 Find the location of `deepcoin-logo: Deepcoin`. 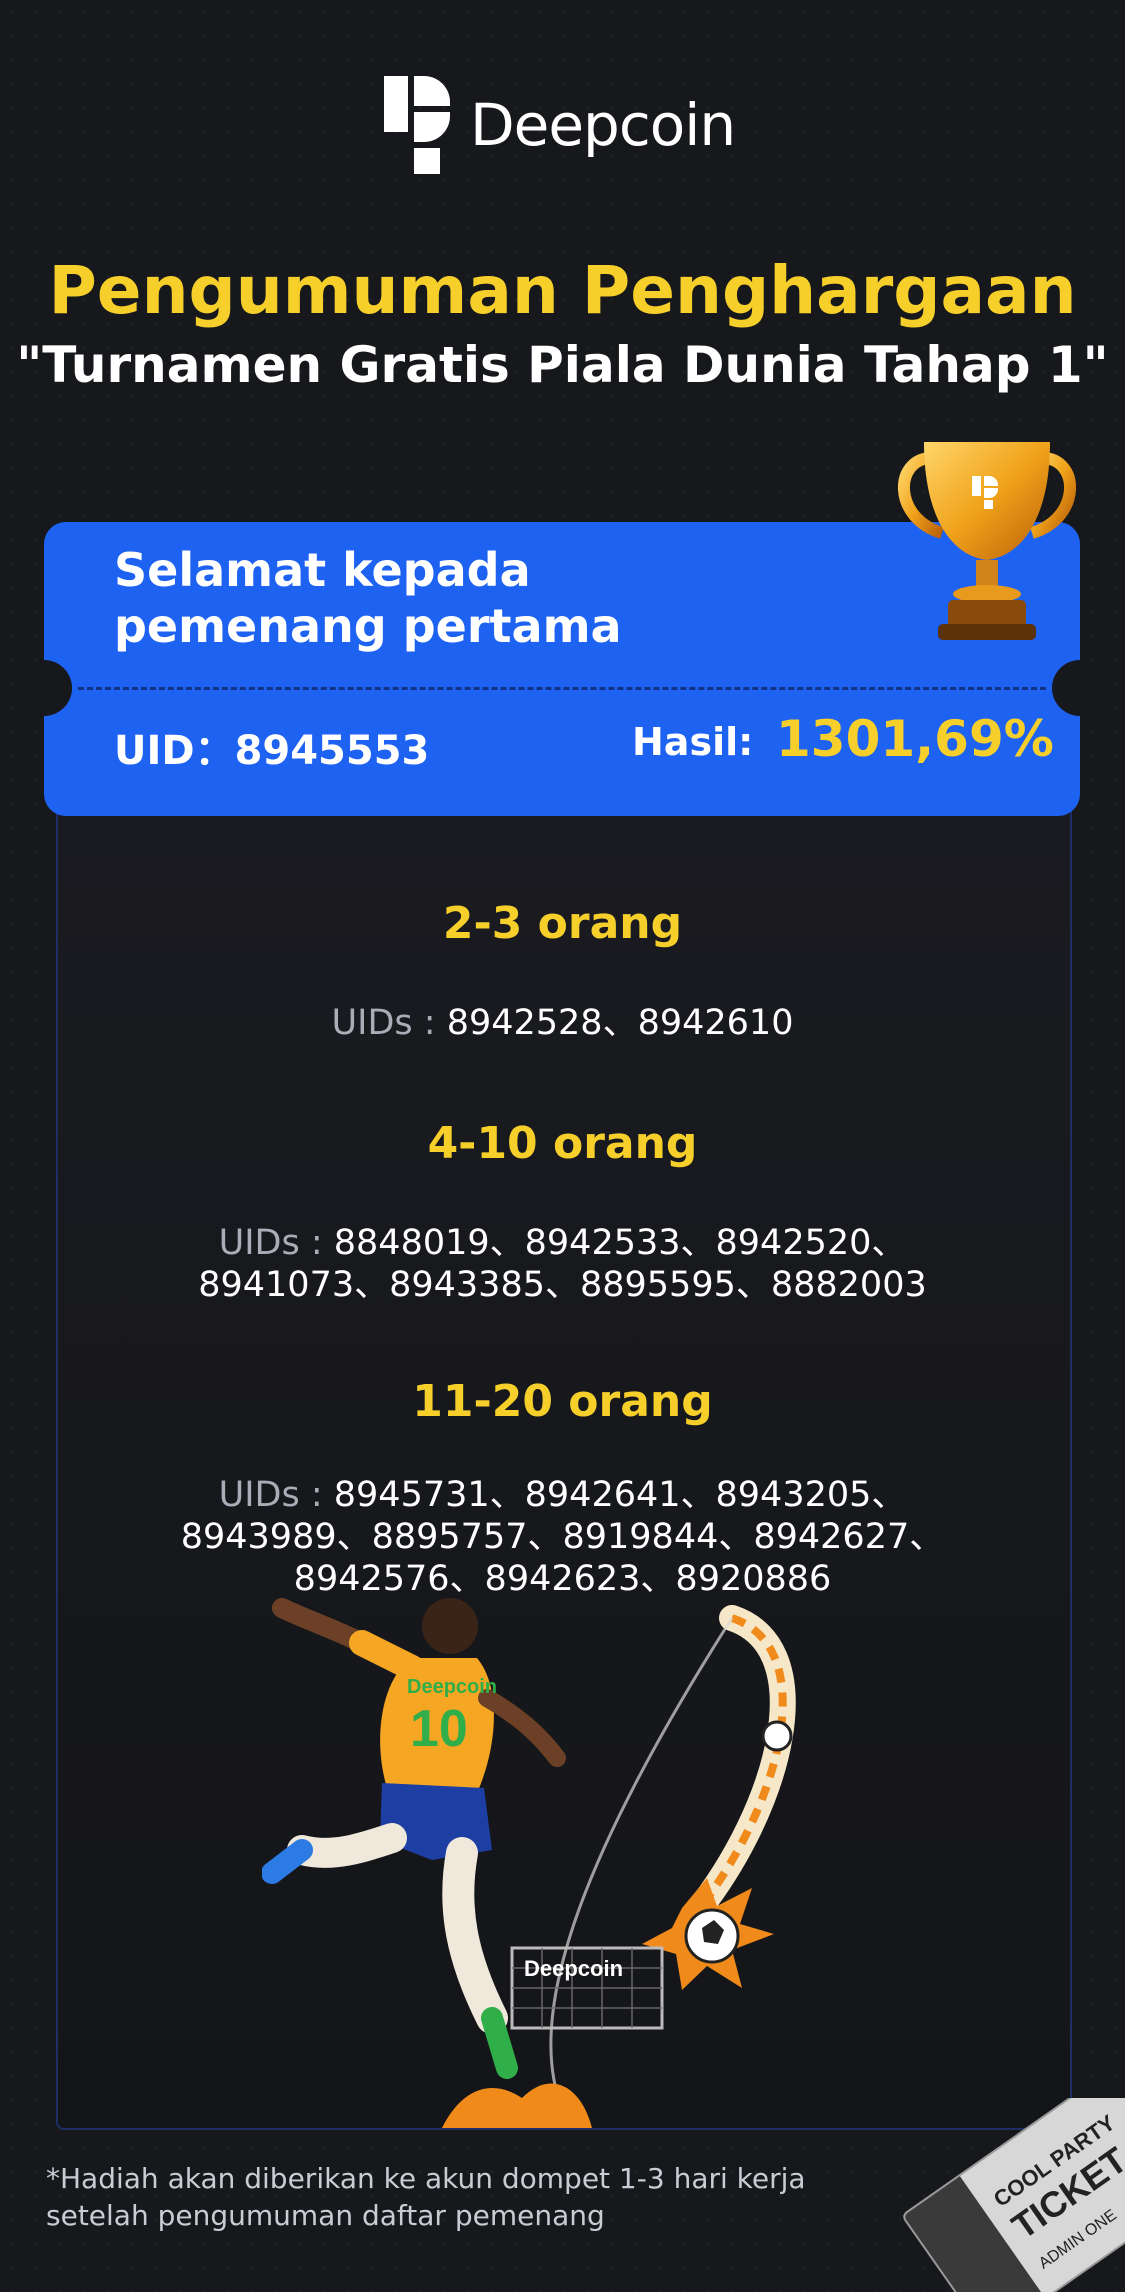

deepcoin-logo: Deepcoin is located at coordinates (560, 125).